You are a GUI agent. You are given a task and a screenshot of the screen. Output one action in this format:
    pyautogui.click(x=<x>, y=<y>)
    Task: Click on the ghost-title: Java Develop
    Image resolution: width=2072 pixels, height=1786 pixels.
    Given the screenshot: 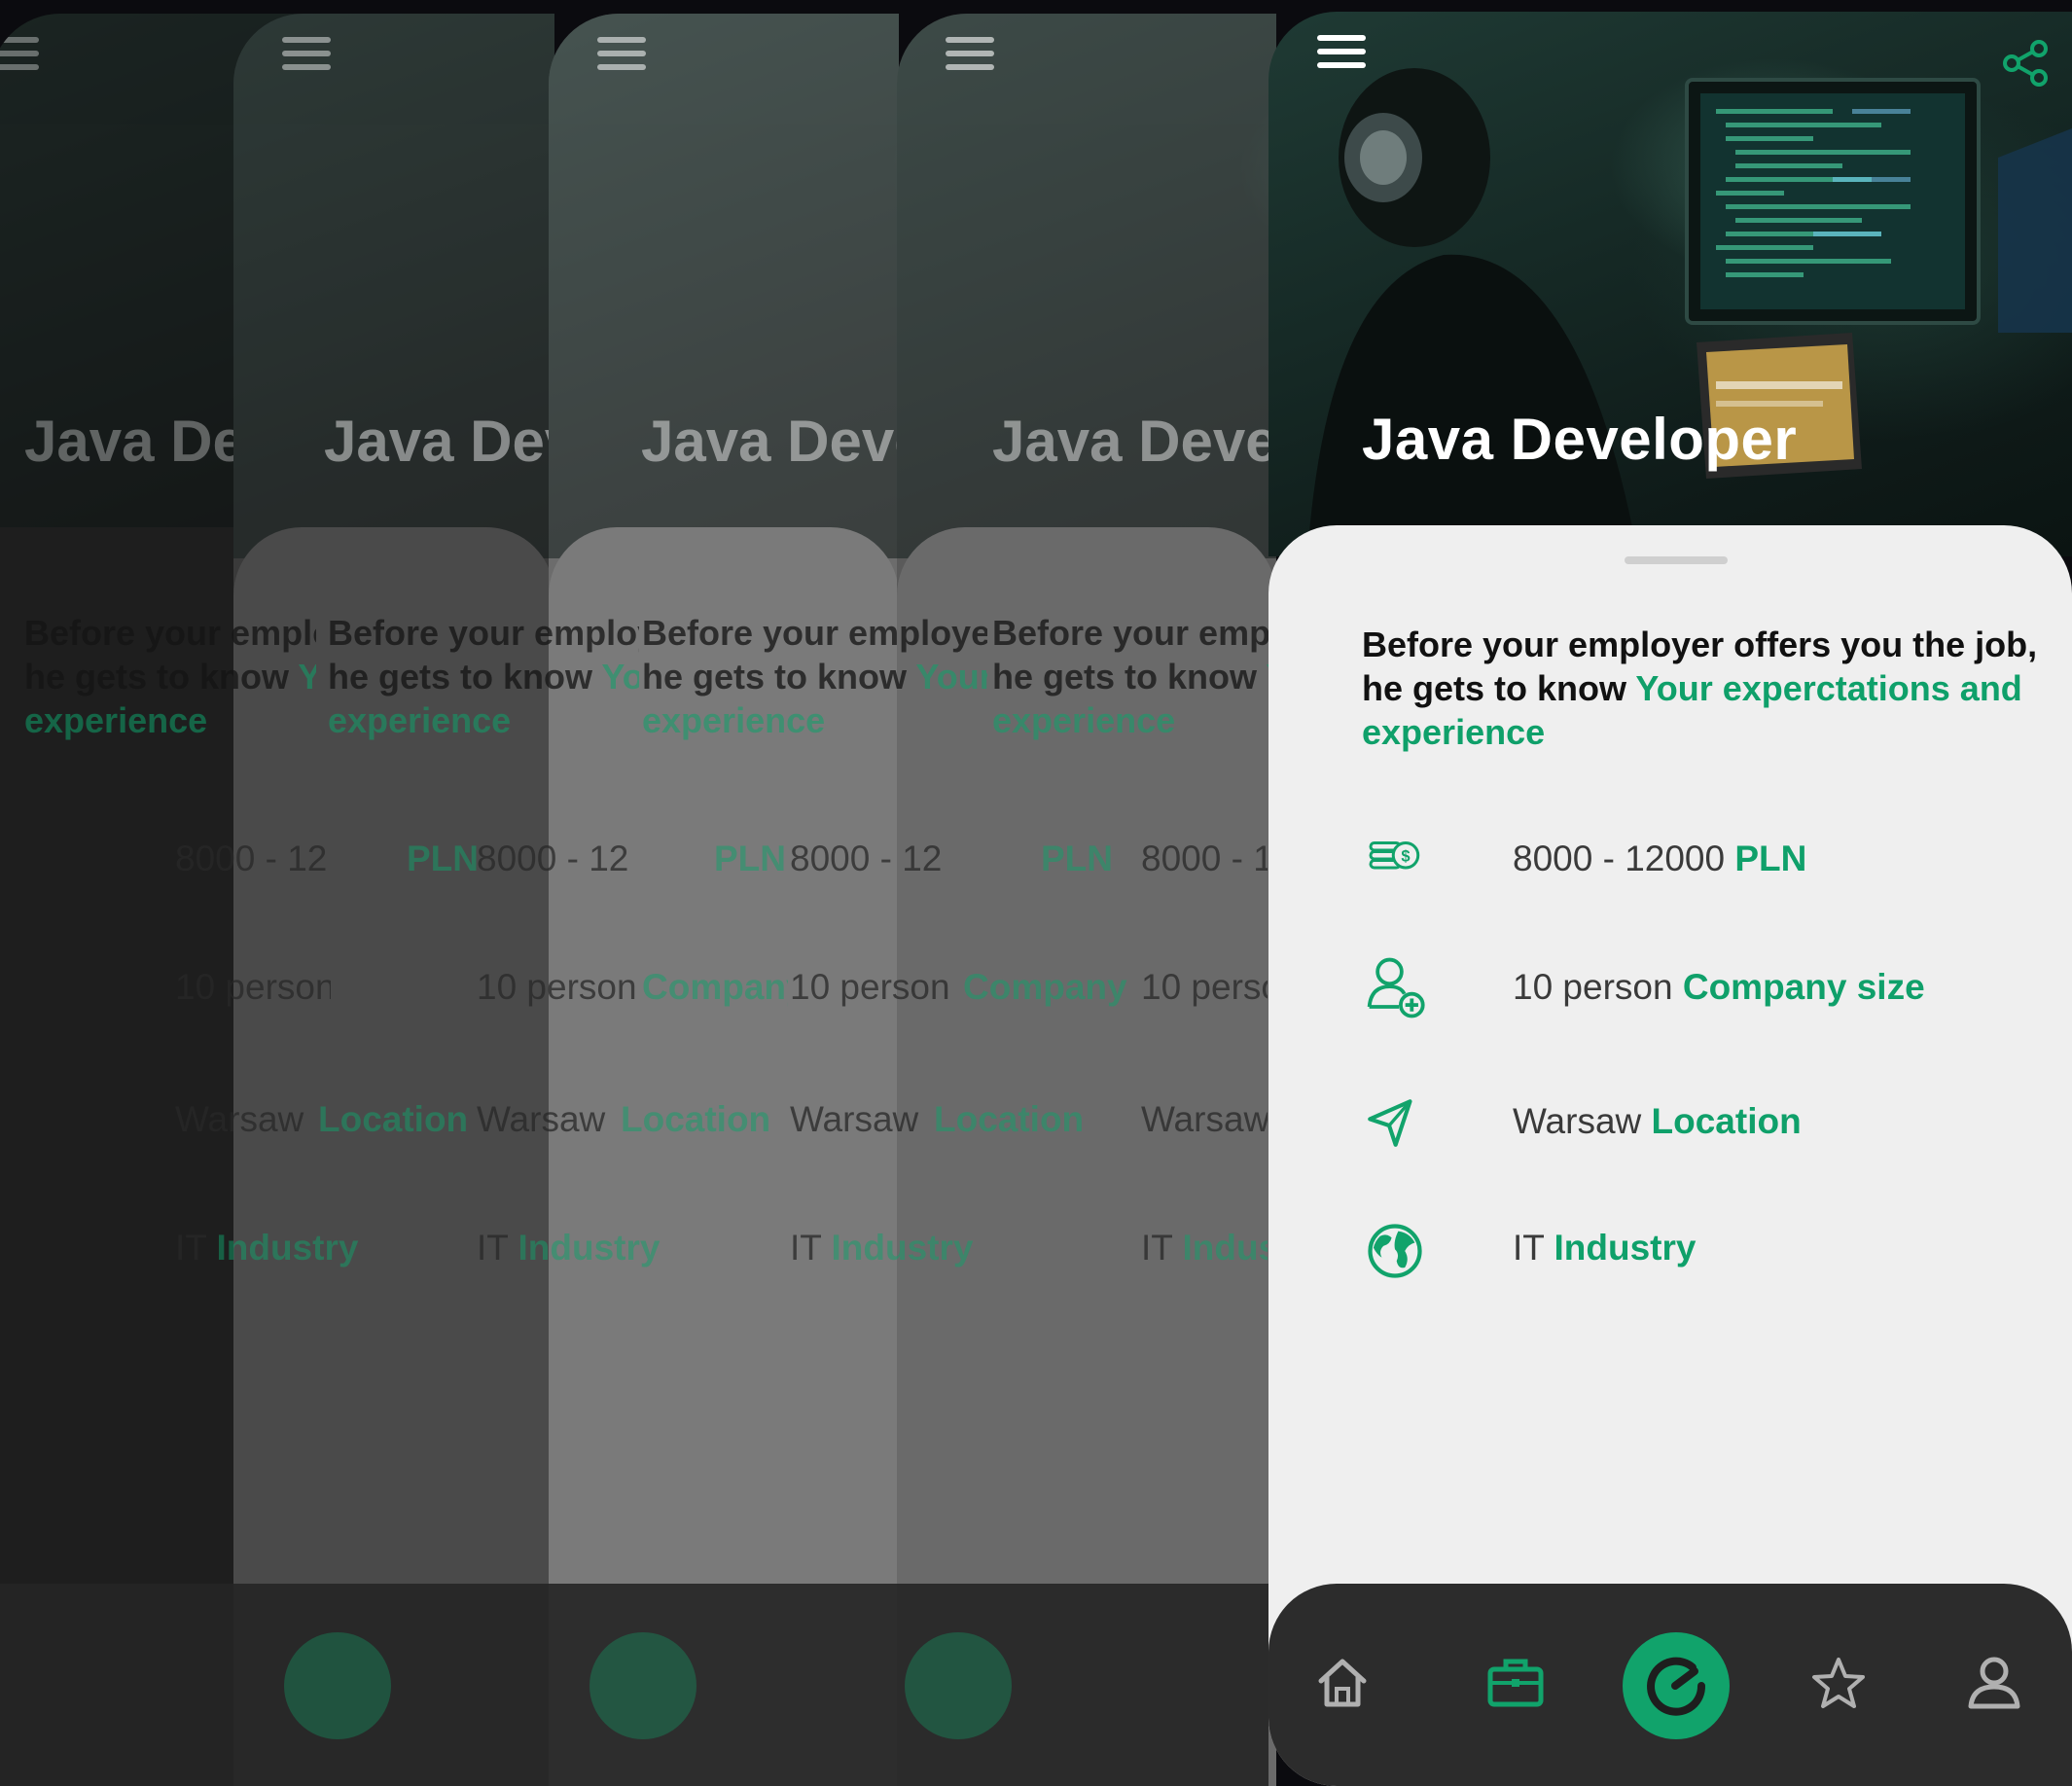 What is the action you would take?
    pyautogui.click(x=770, y=441)
    